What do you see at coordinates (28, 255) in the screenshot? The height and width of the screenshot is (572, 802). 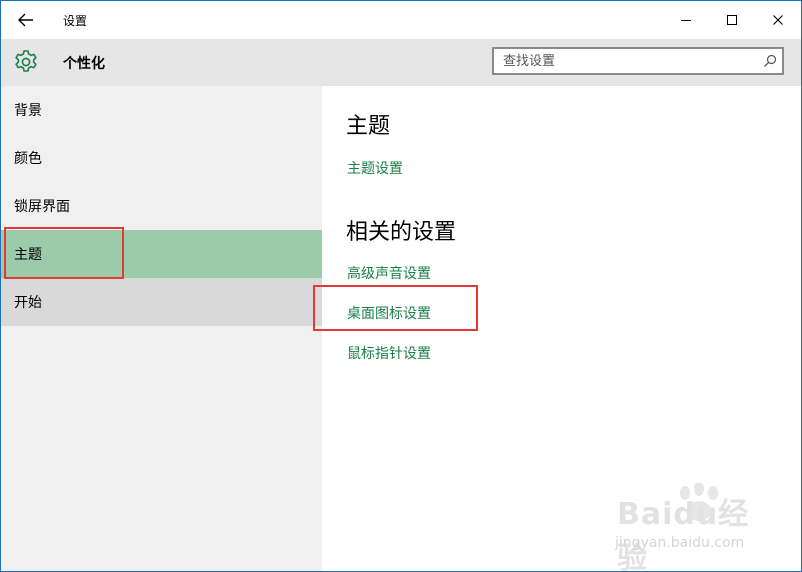 I see `sidebar-item-label: 主题` at bounding box center [28, 255].